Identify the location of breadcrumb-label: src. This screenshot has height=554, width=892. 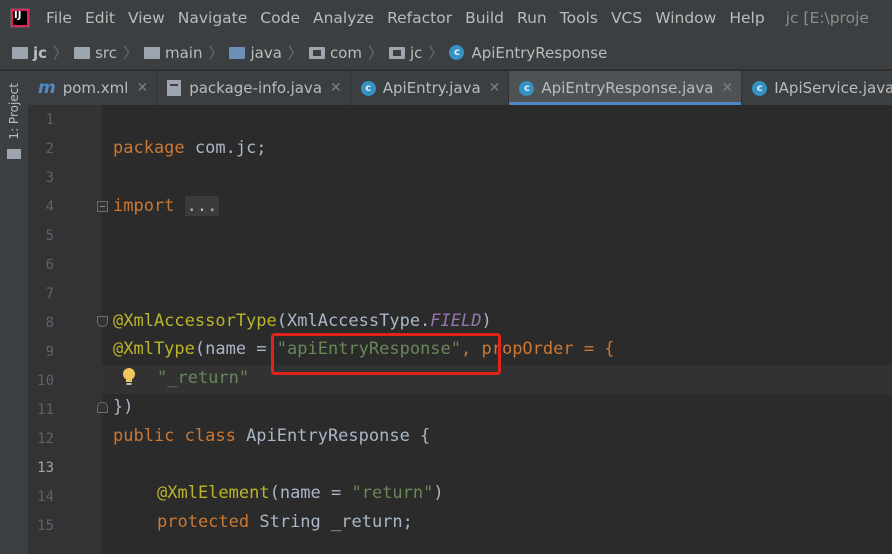
(106, 52).